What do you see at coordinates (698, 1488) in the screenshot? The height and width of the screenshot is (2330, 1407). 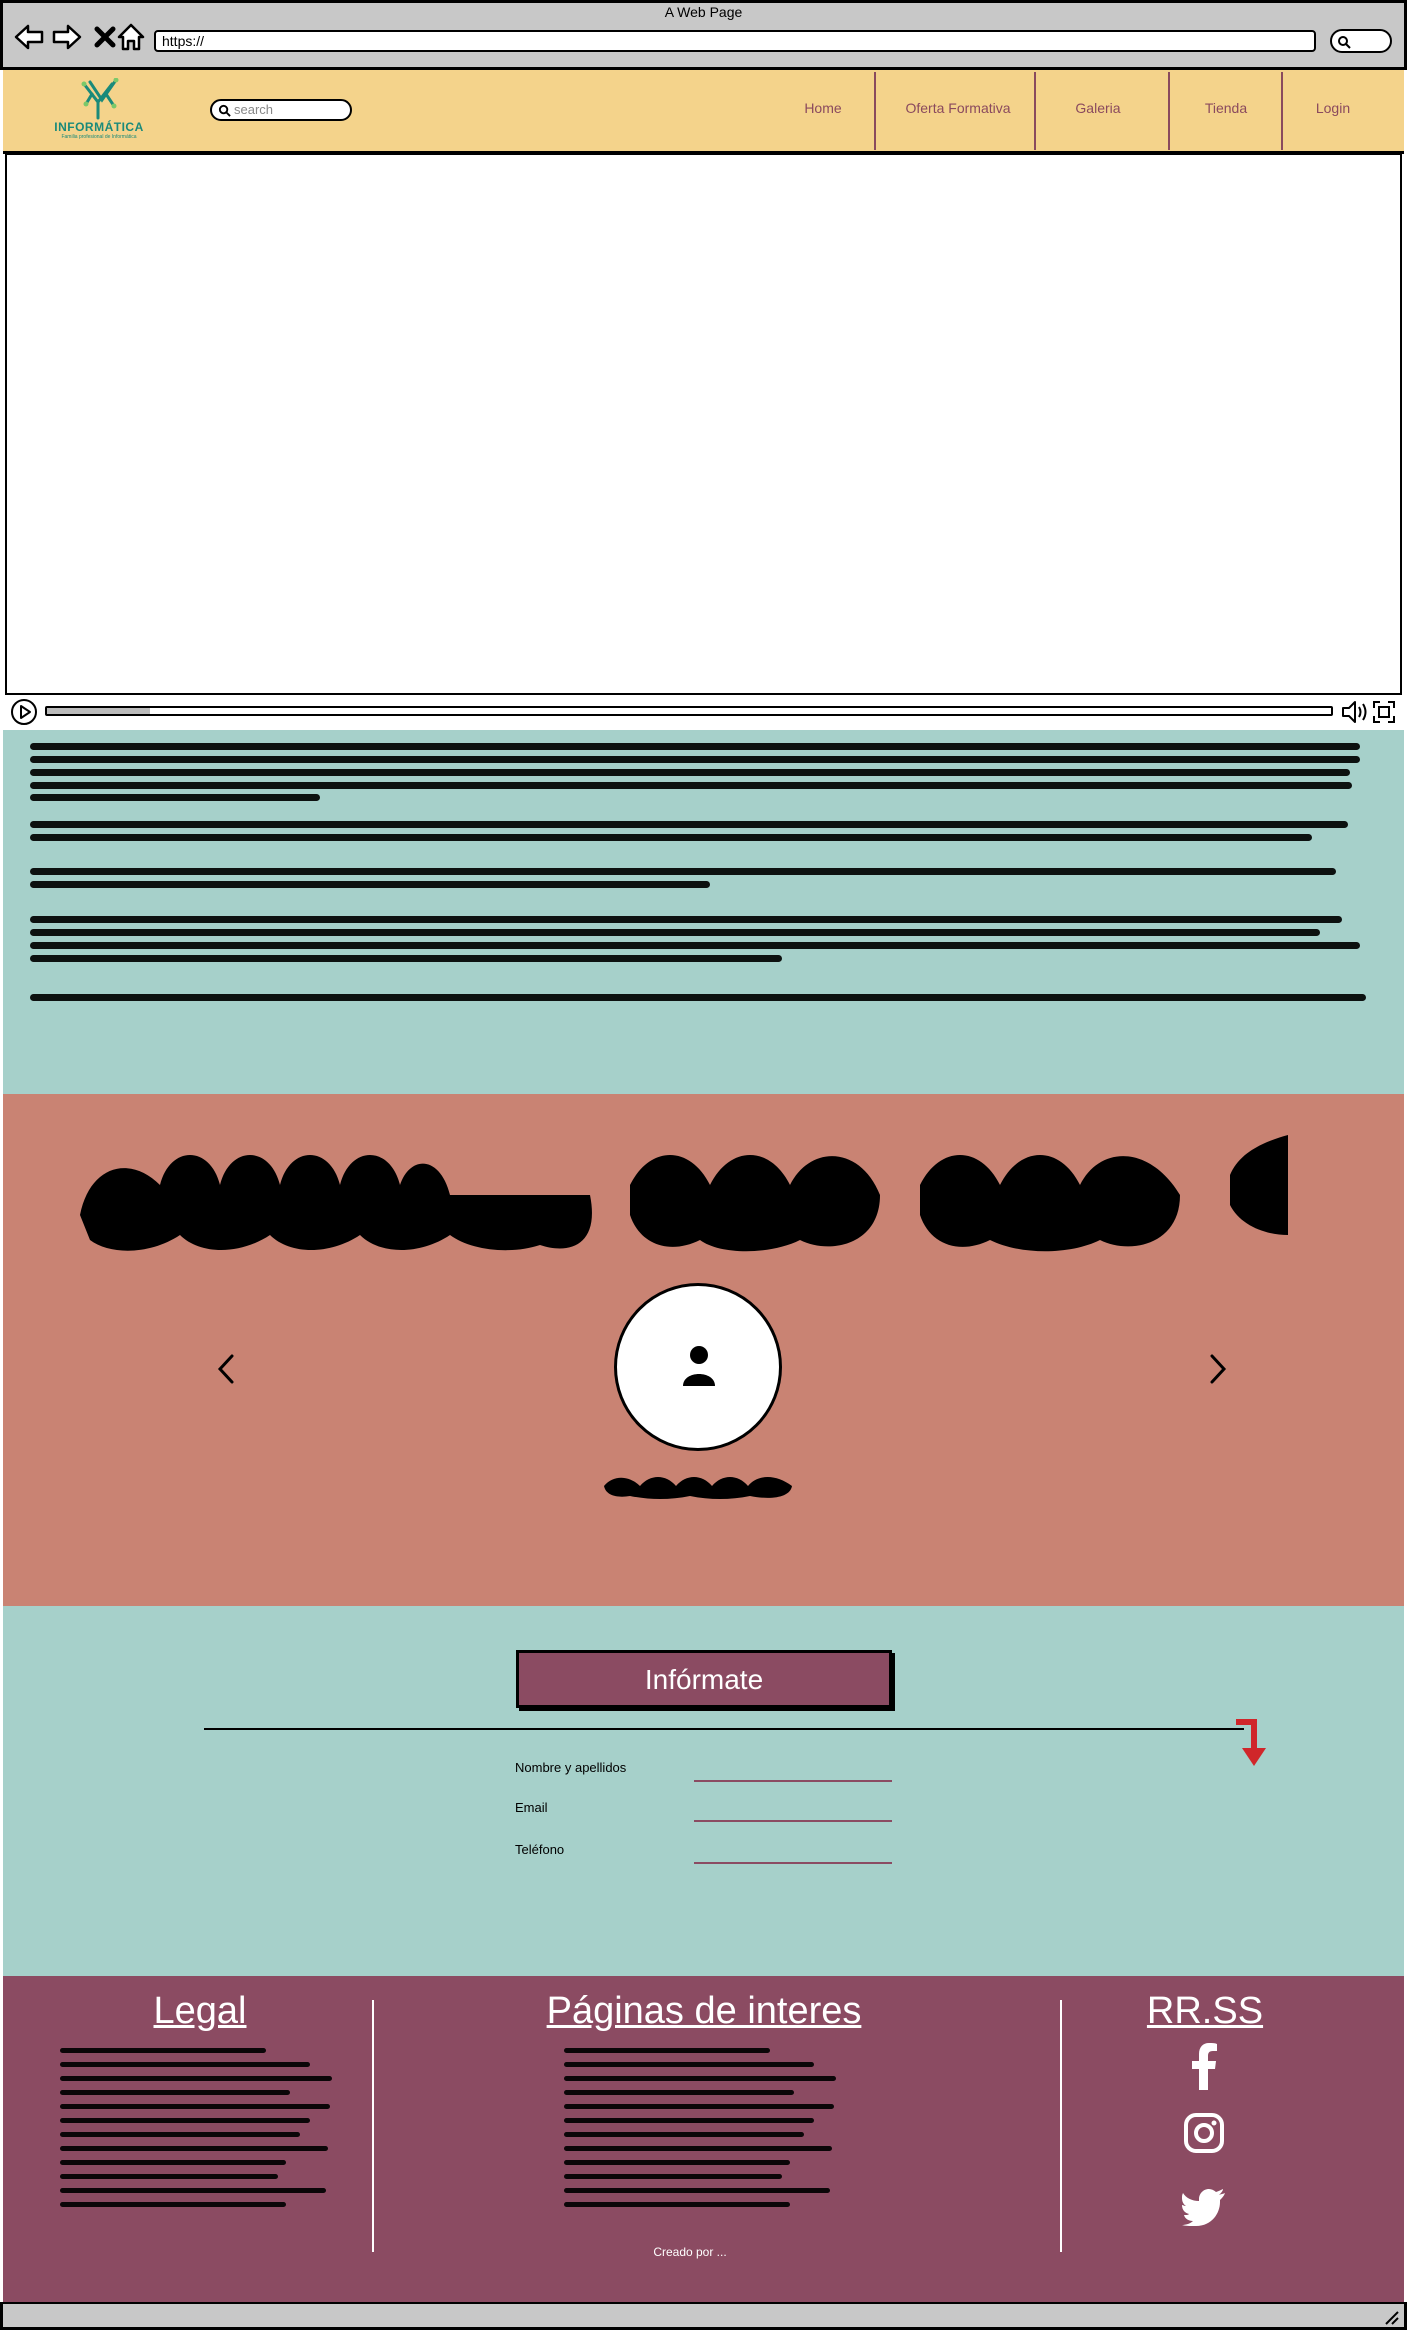 I see `placeholder-name-scribble` at bounding box center [698, 1488].